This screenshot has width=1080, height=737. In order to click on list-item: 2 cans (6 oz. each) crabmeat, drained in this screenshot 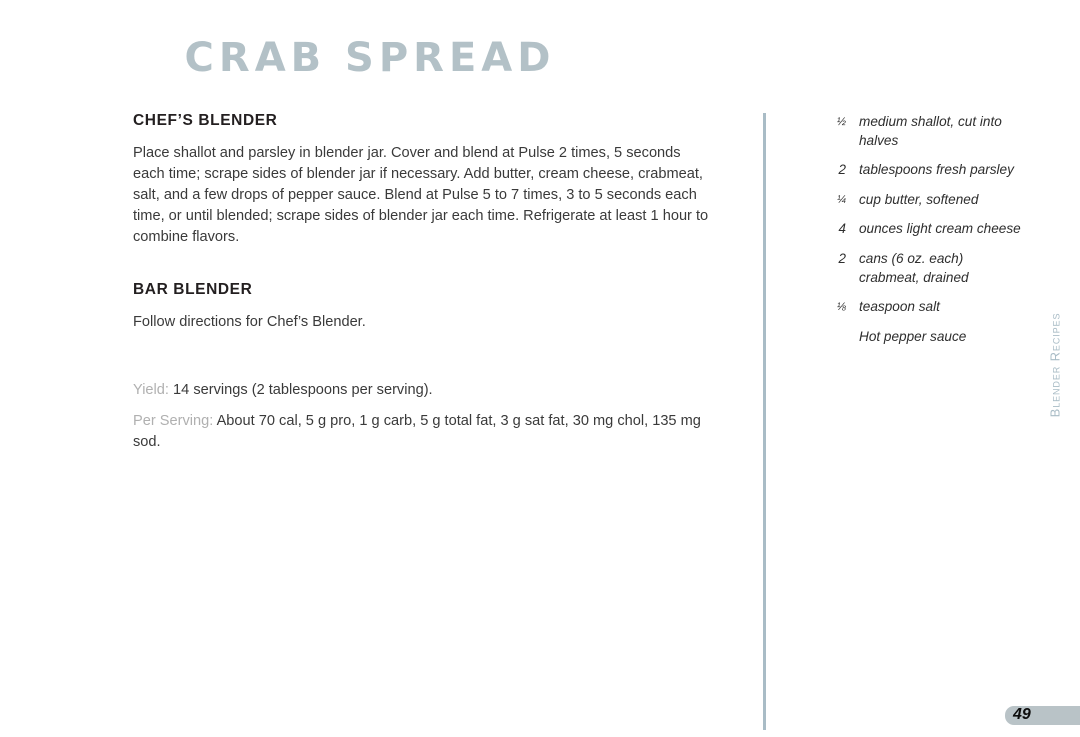, I will do `click(924, 268)`.